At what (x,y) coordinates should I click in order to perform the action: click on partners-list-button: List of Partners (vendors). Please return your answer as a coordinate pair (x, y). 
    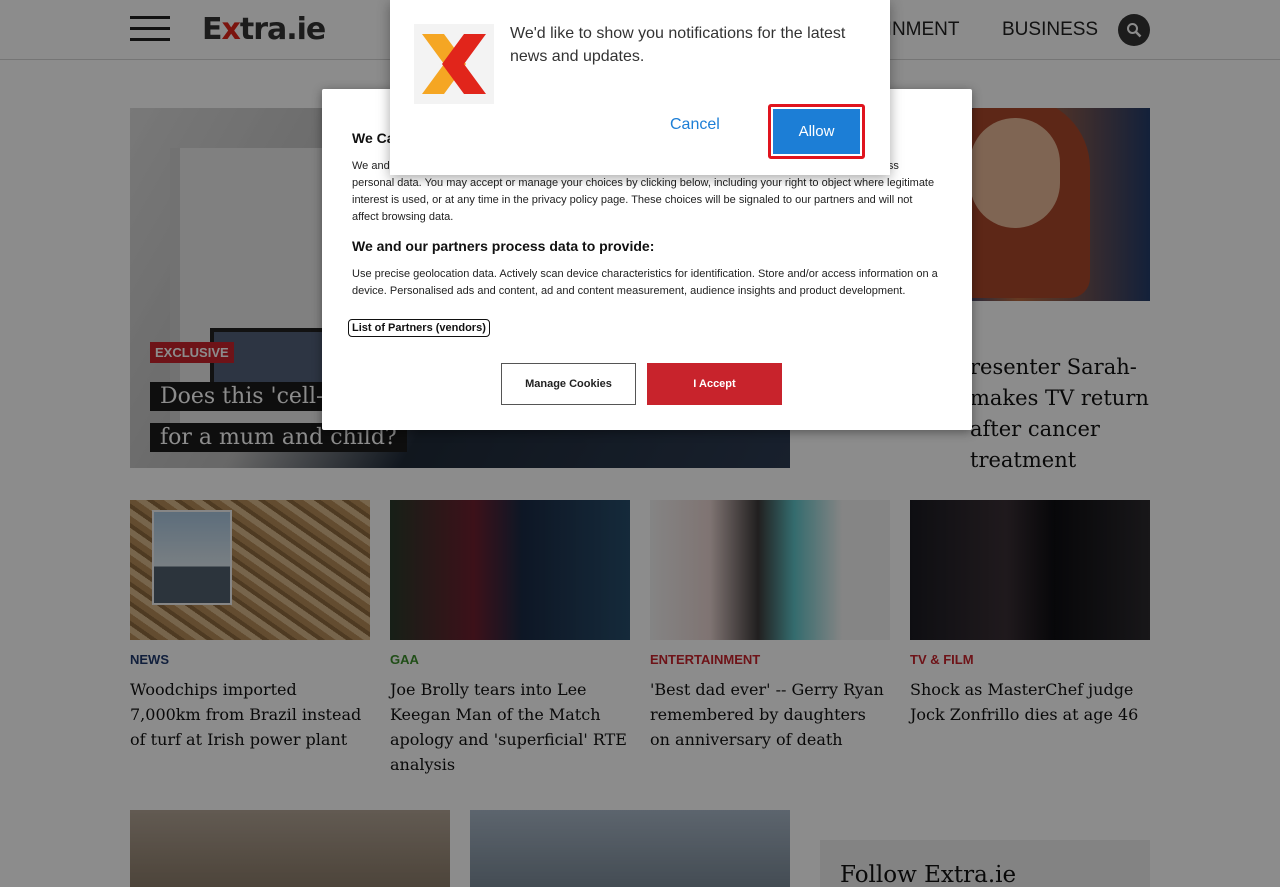
    Looking at the image, I should click on (419, 328).